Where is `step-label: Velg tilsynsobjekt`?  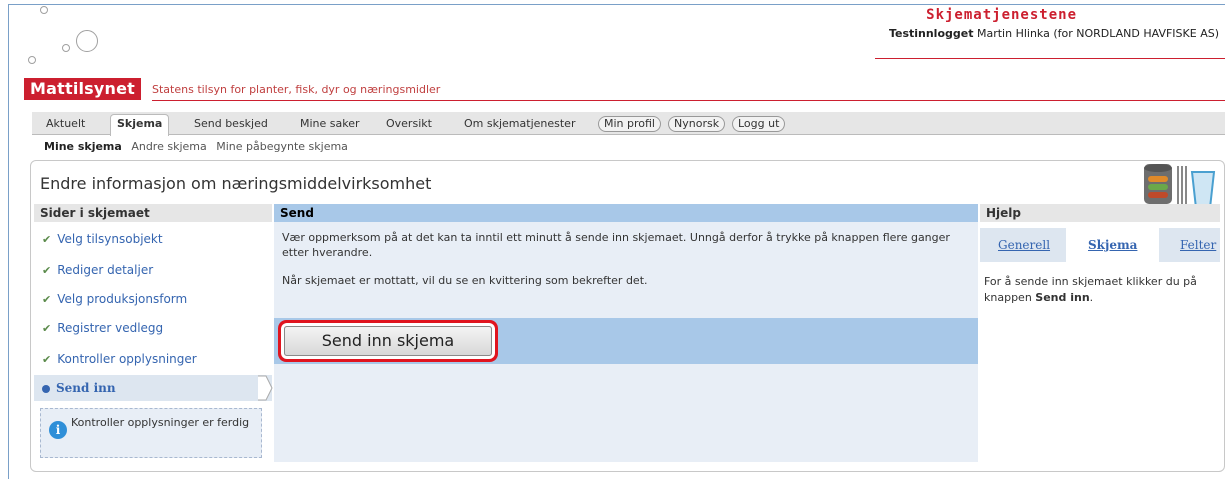
step-label: Velg tilsynsobjekt is located at coordinates (110, 239).